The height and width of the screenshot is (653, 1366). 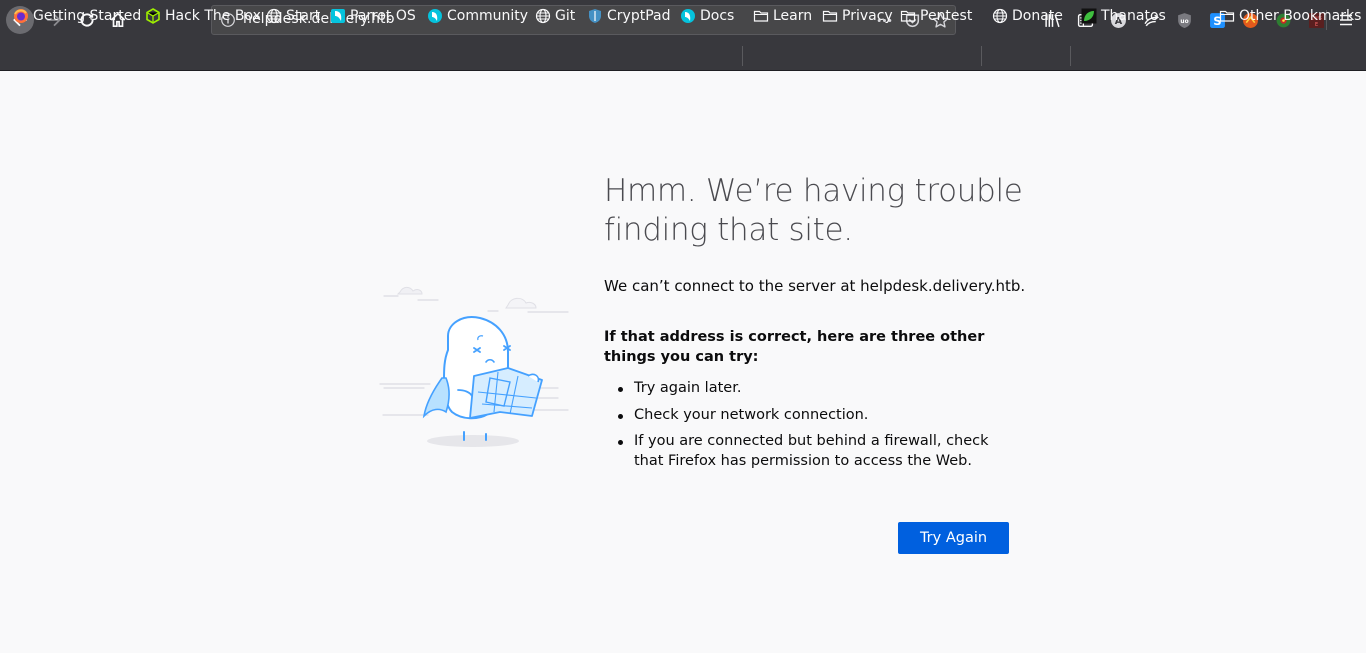 What do you see at coordinates (373, 16) in the screenshot?
I see `bookmark-parrot-os: Parrot OS` at bounding box center [373, 16].